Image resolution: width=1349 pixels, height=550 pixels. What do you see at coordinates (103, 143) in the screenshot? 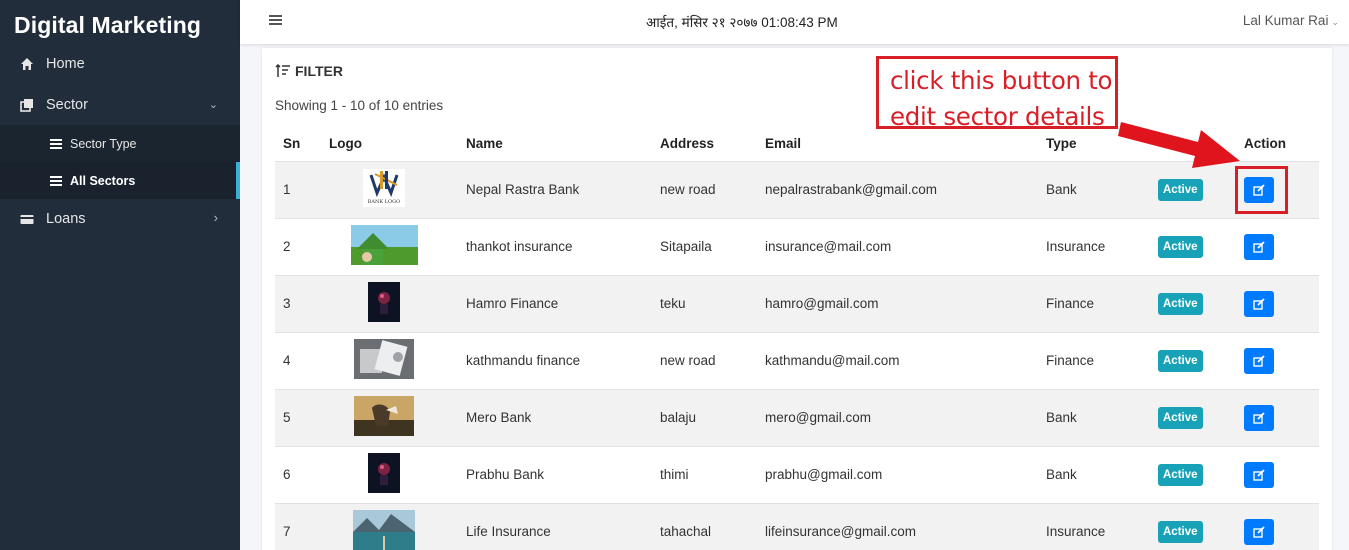
I see `sidebar-item-label: Sector Type` at bounding box center [103, 143].